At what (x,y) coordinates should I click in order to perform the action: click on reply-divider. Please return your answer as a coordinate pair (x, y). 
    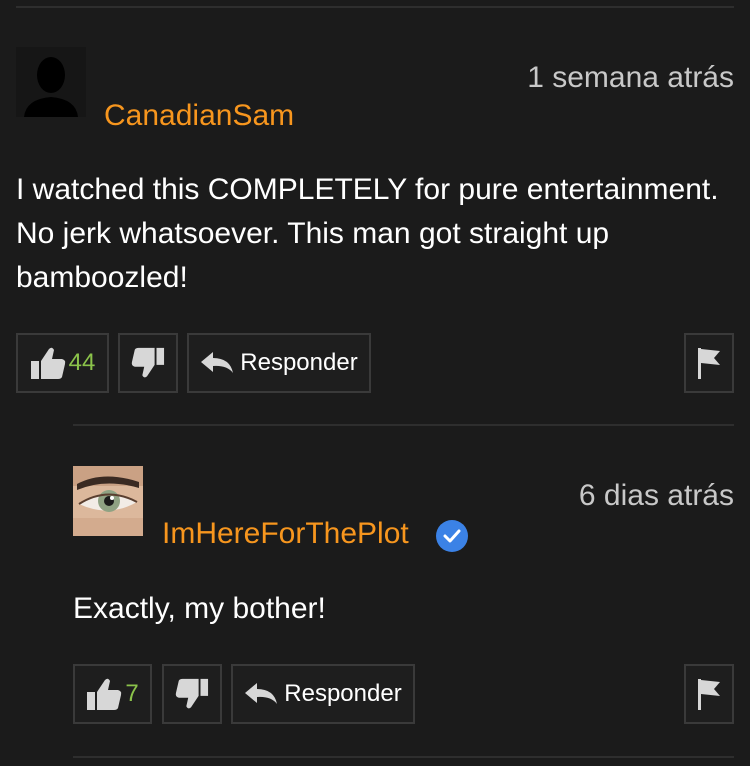
    Looking at the image, I should click on (403, 425).